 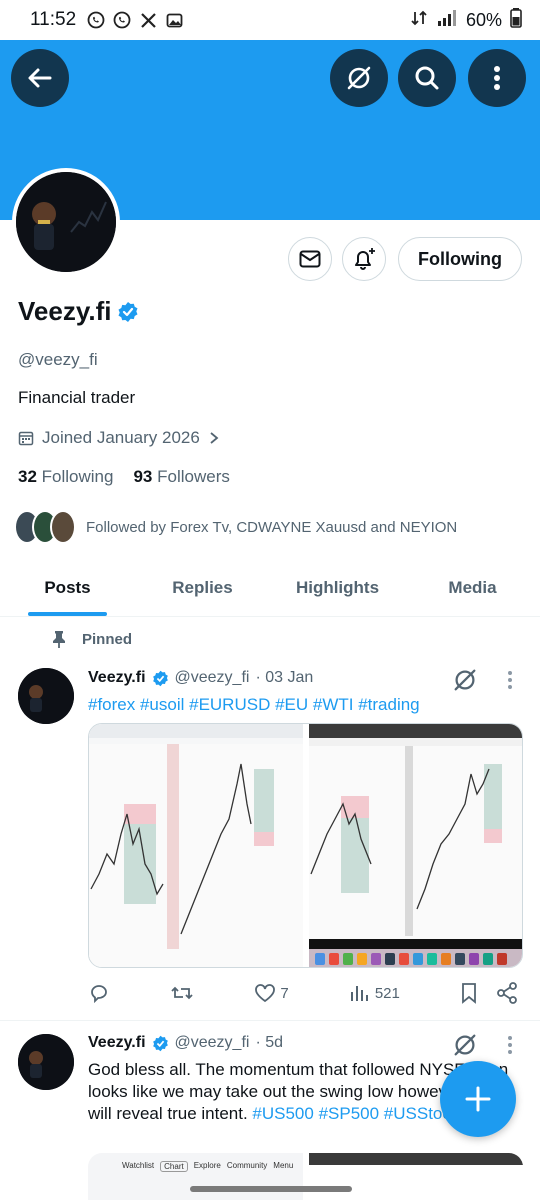 What do you see at coordinates (195, 1176) in the screenshot?
I see `chart-screenshot: Watchlist Chart Explore Community Menu` at bounding box center [195, 1176].